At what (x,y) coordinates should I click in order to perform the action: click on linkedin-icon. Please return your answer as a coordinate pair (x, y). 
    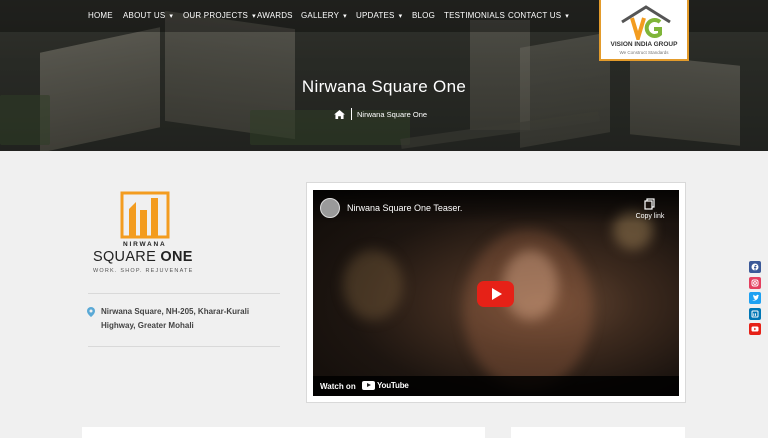
    Looking at the image, I should click on (755, 314).